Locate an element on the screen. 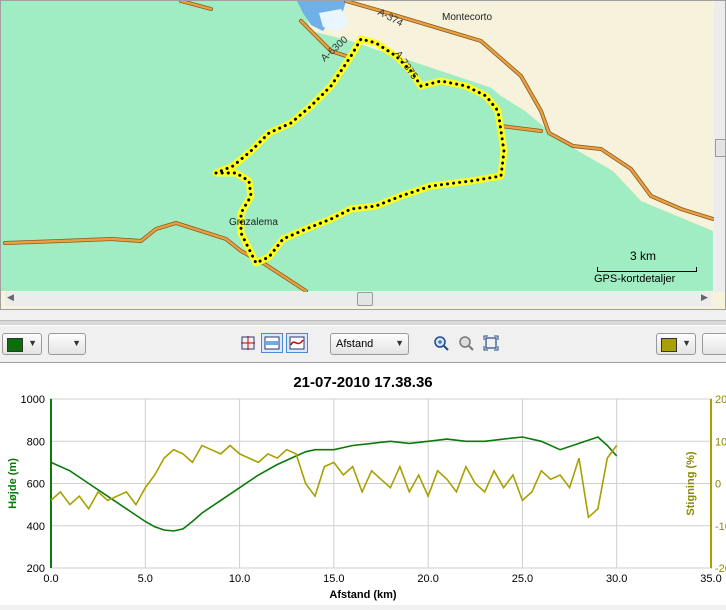 The image size is (726, 610). y-right-axis-label: Stigning (%) is located at coordinates (691, 483).